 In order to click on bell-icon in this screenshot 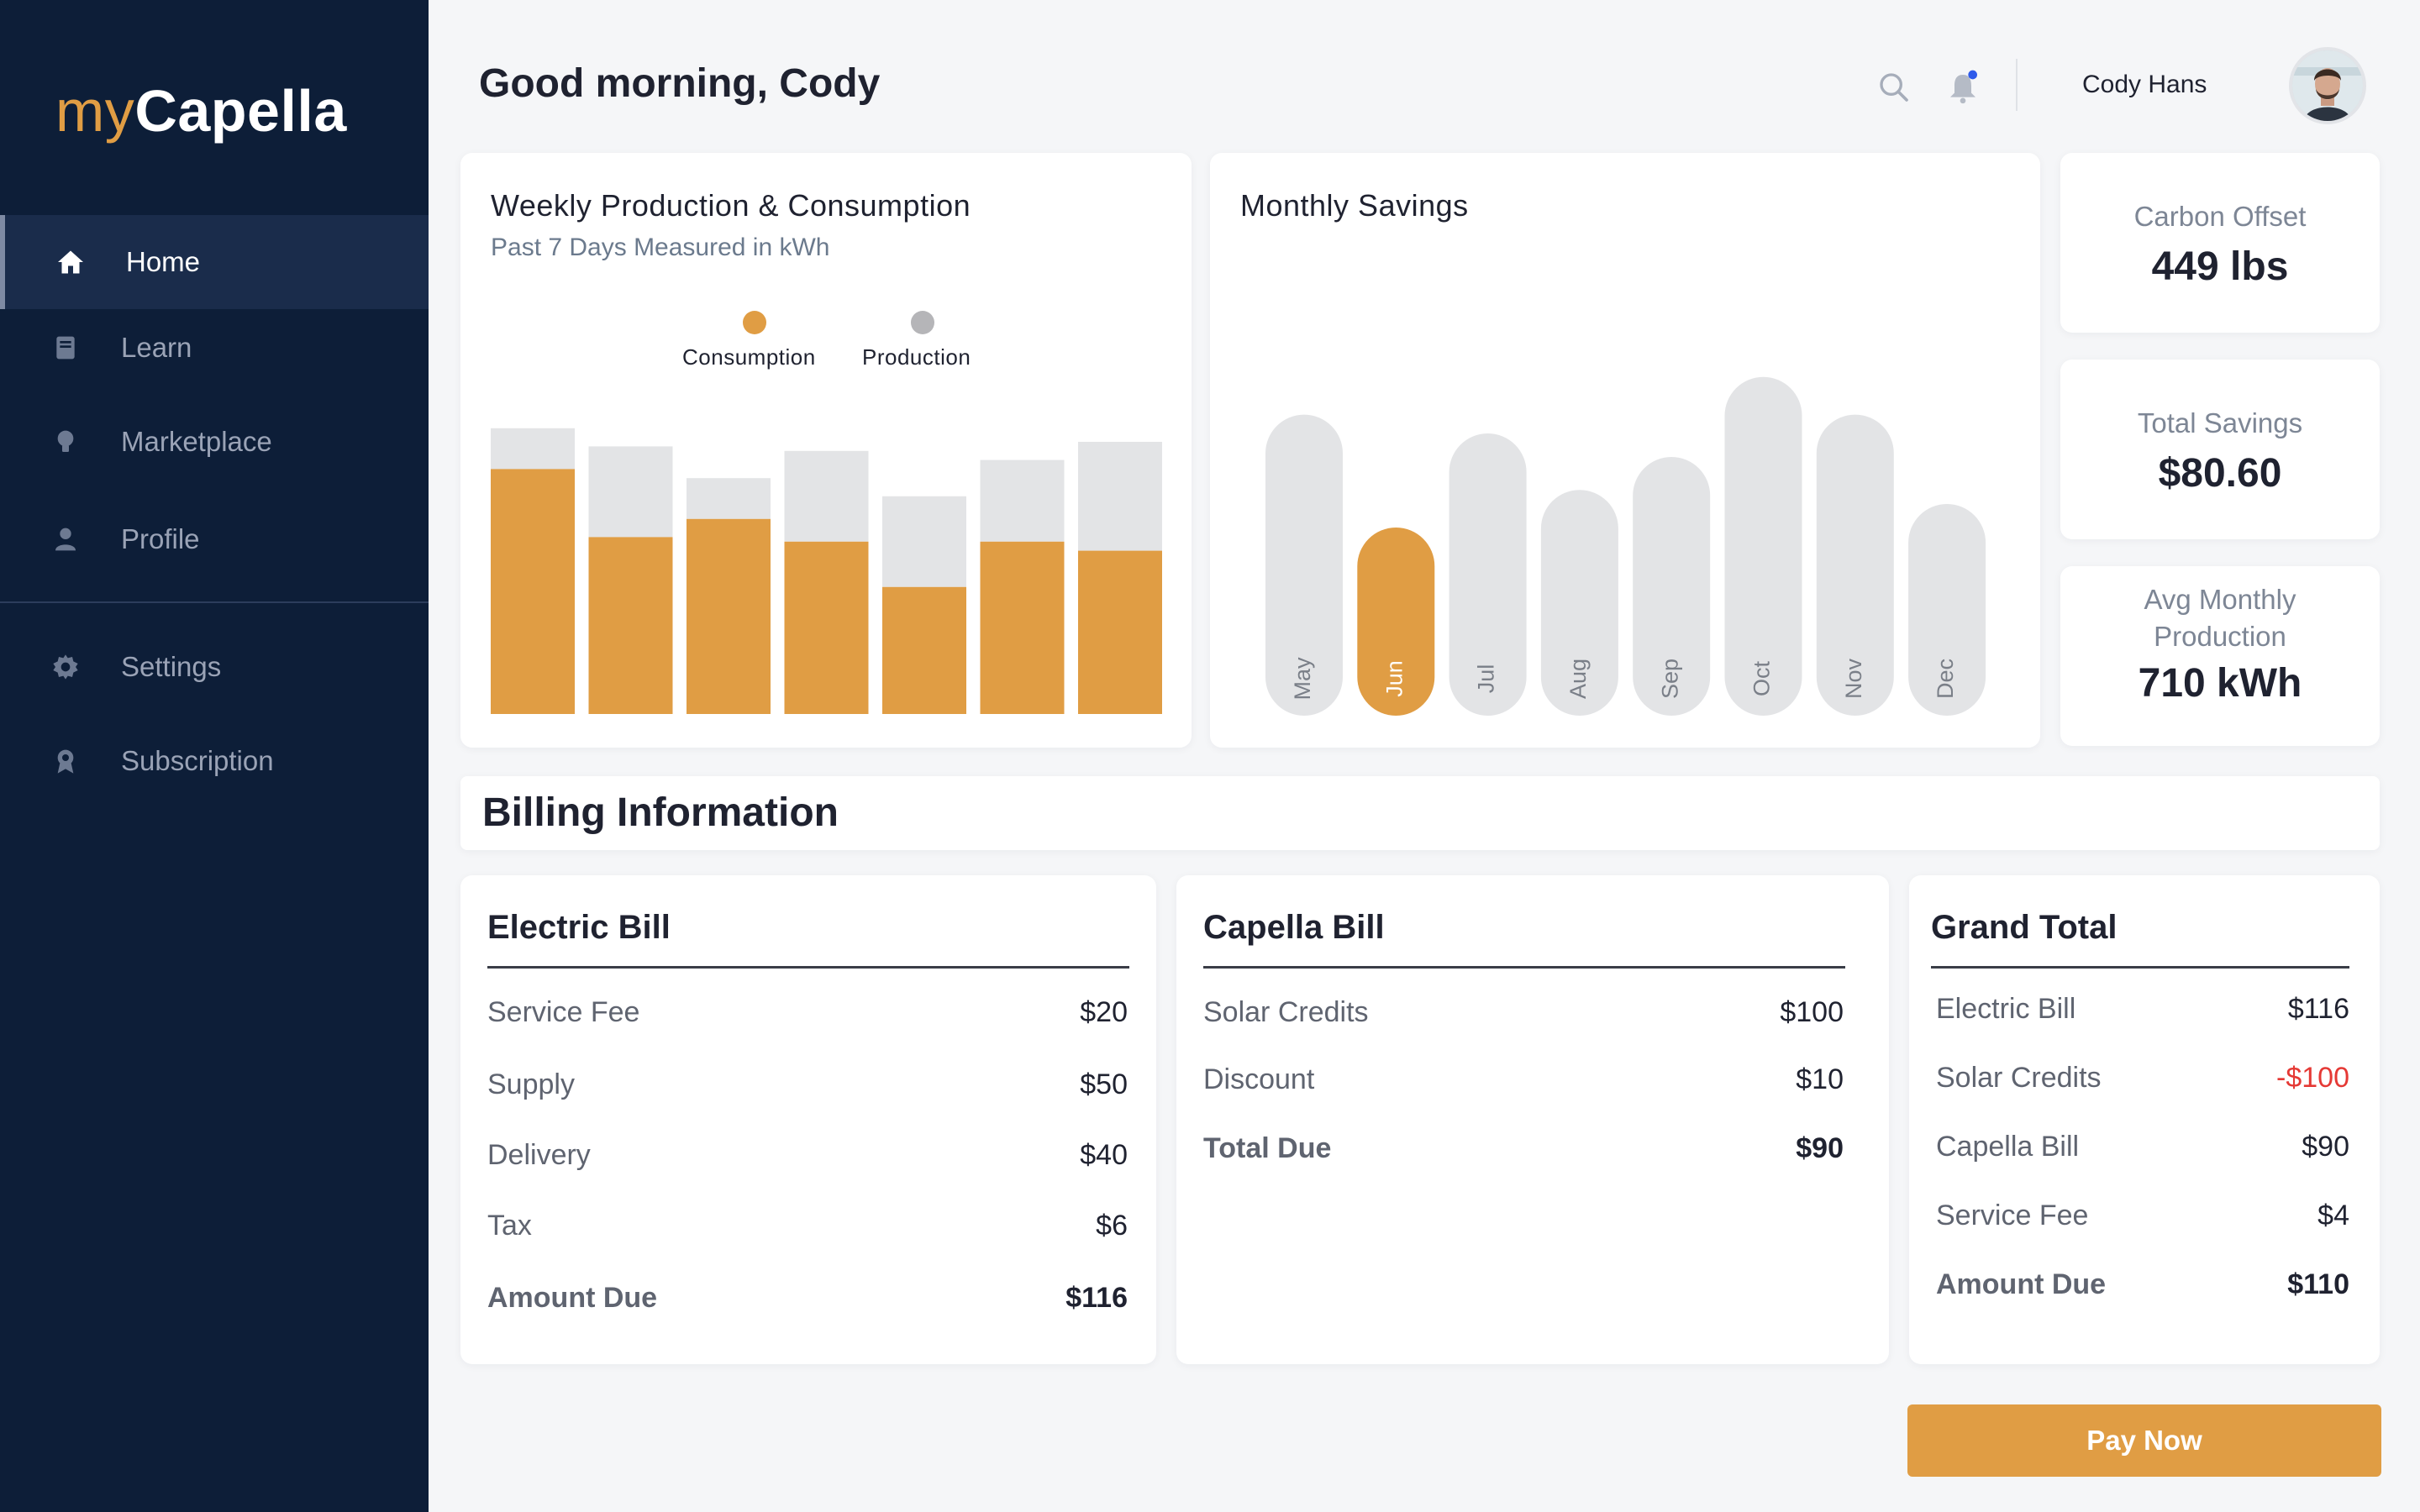, I will do `click(1963, 87)`.